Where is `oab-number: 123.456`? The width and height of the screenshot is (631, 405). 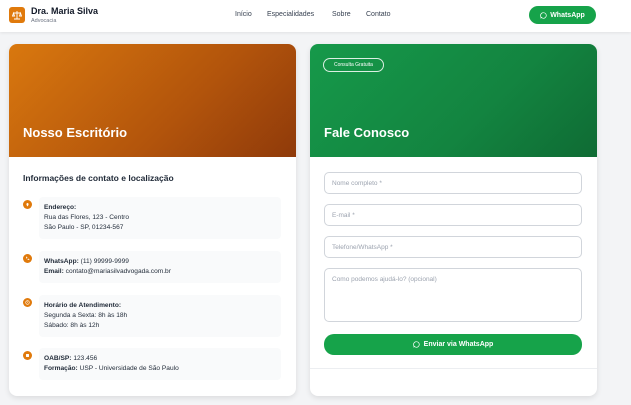 oab-number: 123.456 is located at coordinates (85, 358).